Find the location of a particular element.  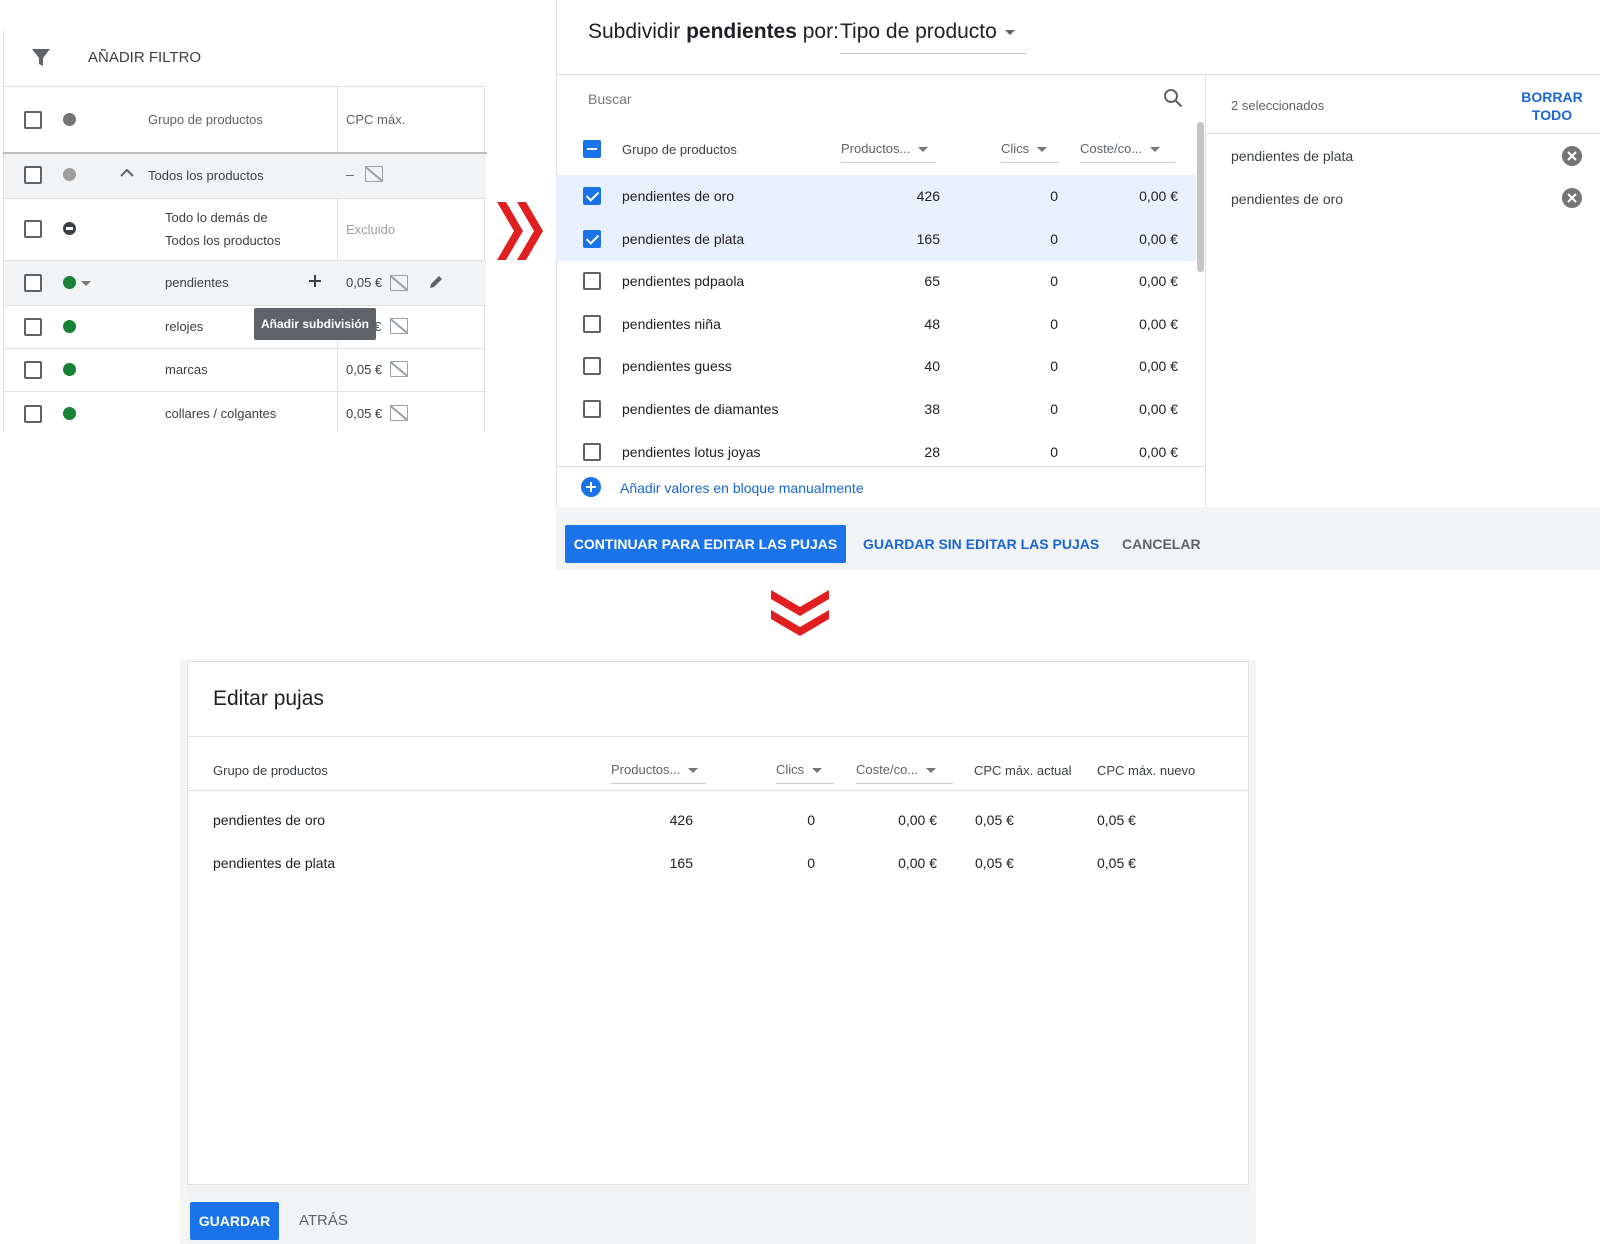

scrollbar is located at coordinates (1200, 197).